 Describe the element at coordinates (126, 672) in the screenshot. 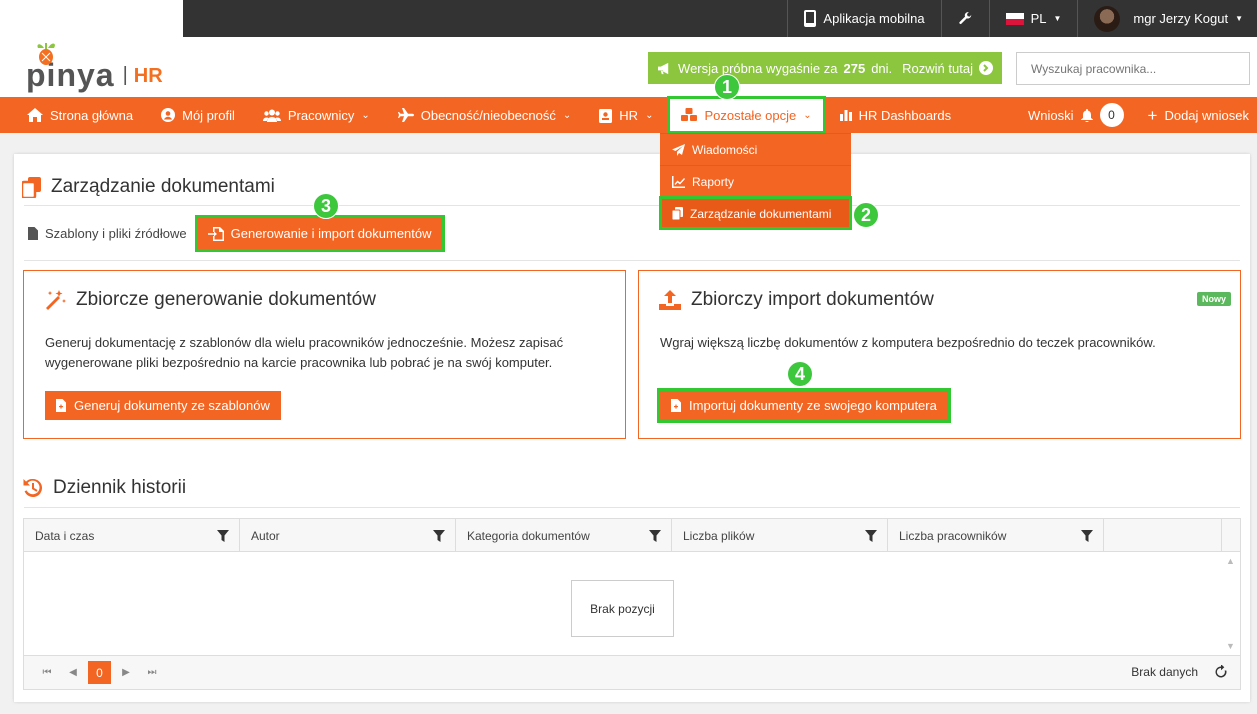

I see `next-page-icon: ▶` at that location.